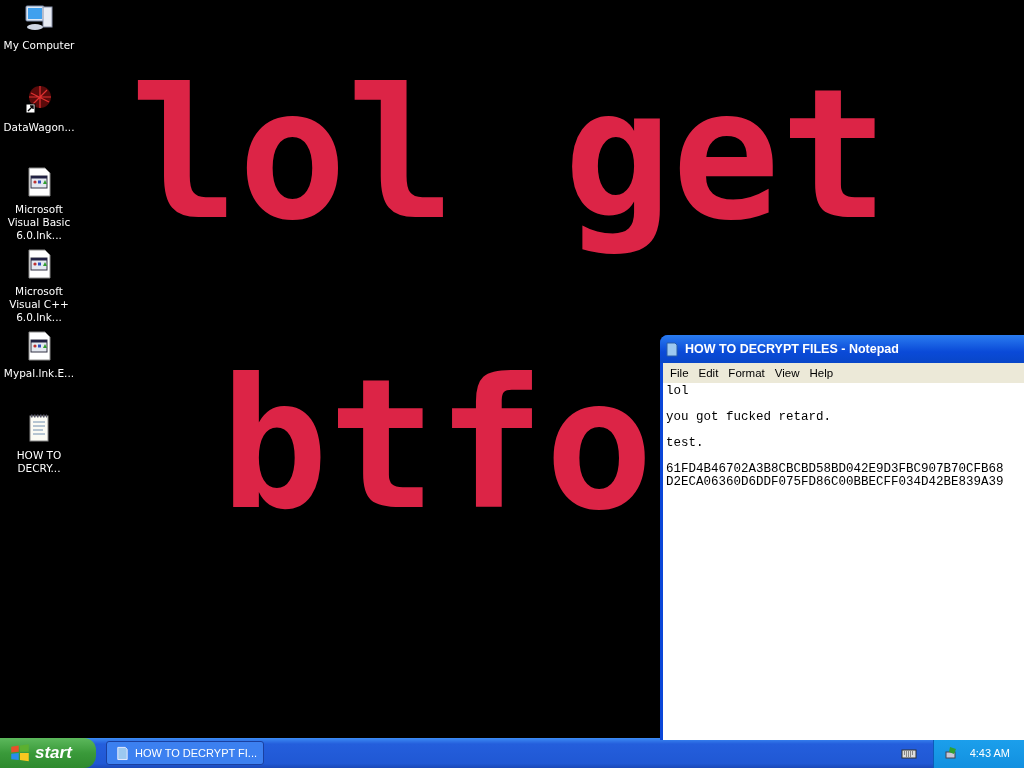 This screenshot has width=1024, height=768. What do you see at coordinates (835, 482) in the screenshot?
I see `text-line: D2ECA06360D6DDF075FD86C00BBECFF034D42BE839A39` at bounding box center [835, 482].